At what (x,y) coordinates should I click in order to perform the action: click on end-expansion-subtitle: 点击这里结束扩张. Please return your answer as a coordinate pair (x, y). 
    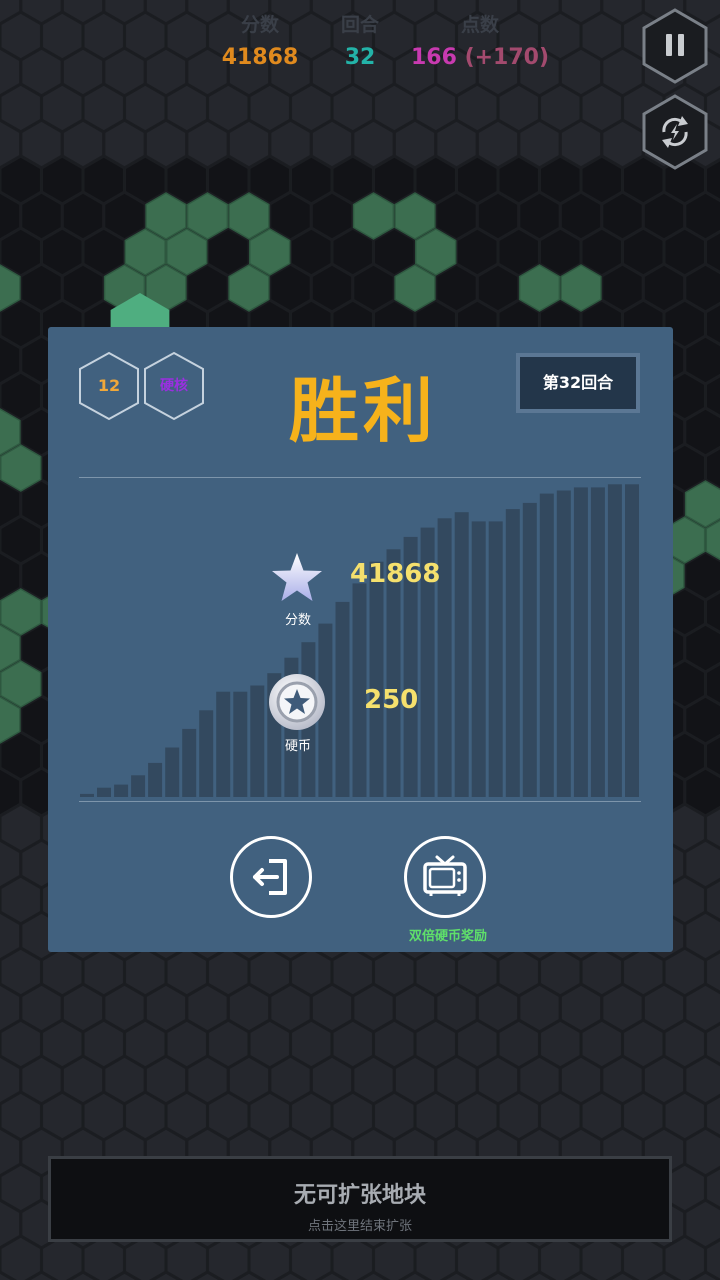
    Looking at the image, I should click on (359, 1226).